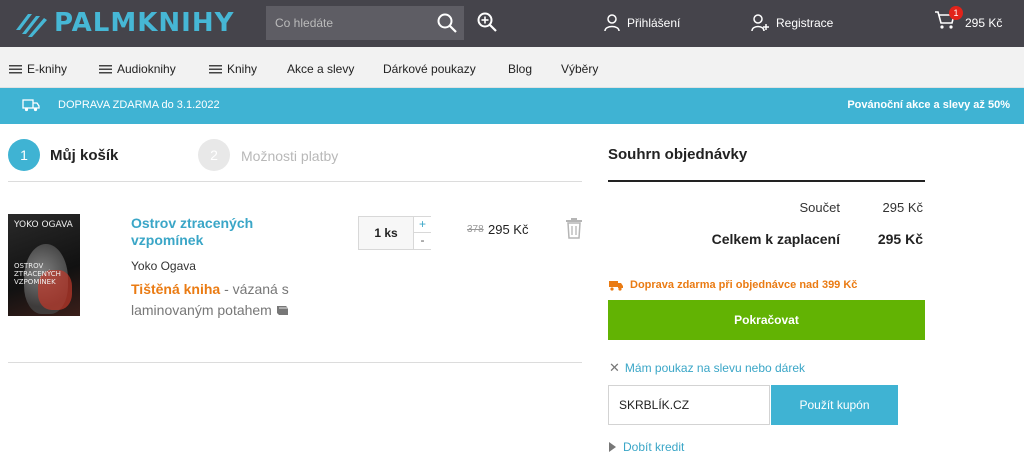 The height and width of the screenshot is (469, 1024). I want to click on step-1-circle: 1, so click(24, 155).